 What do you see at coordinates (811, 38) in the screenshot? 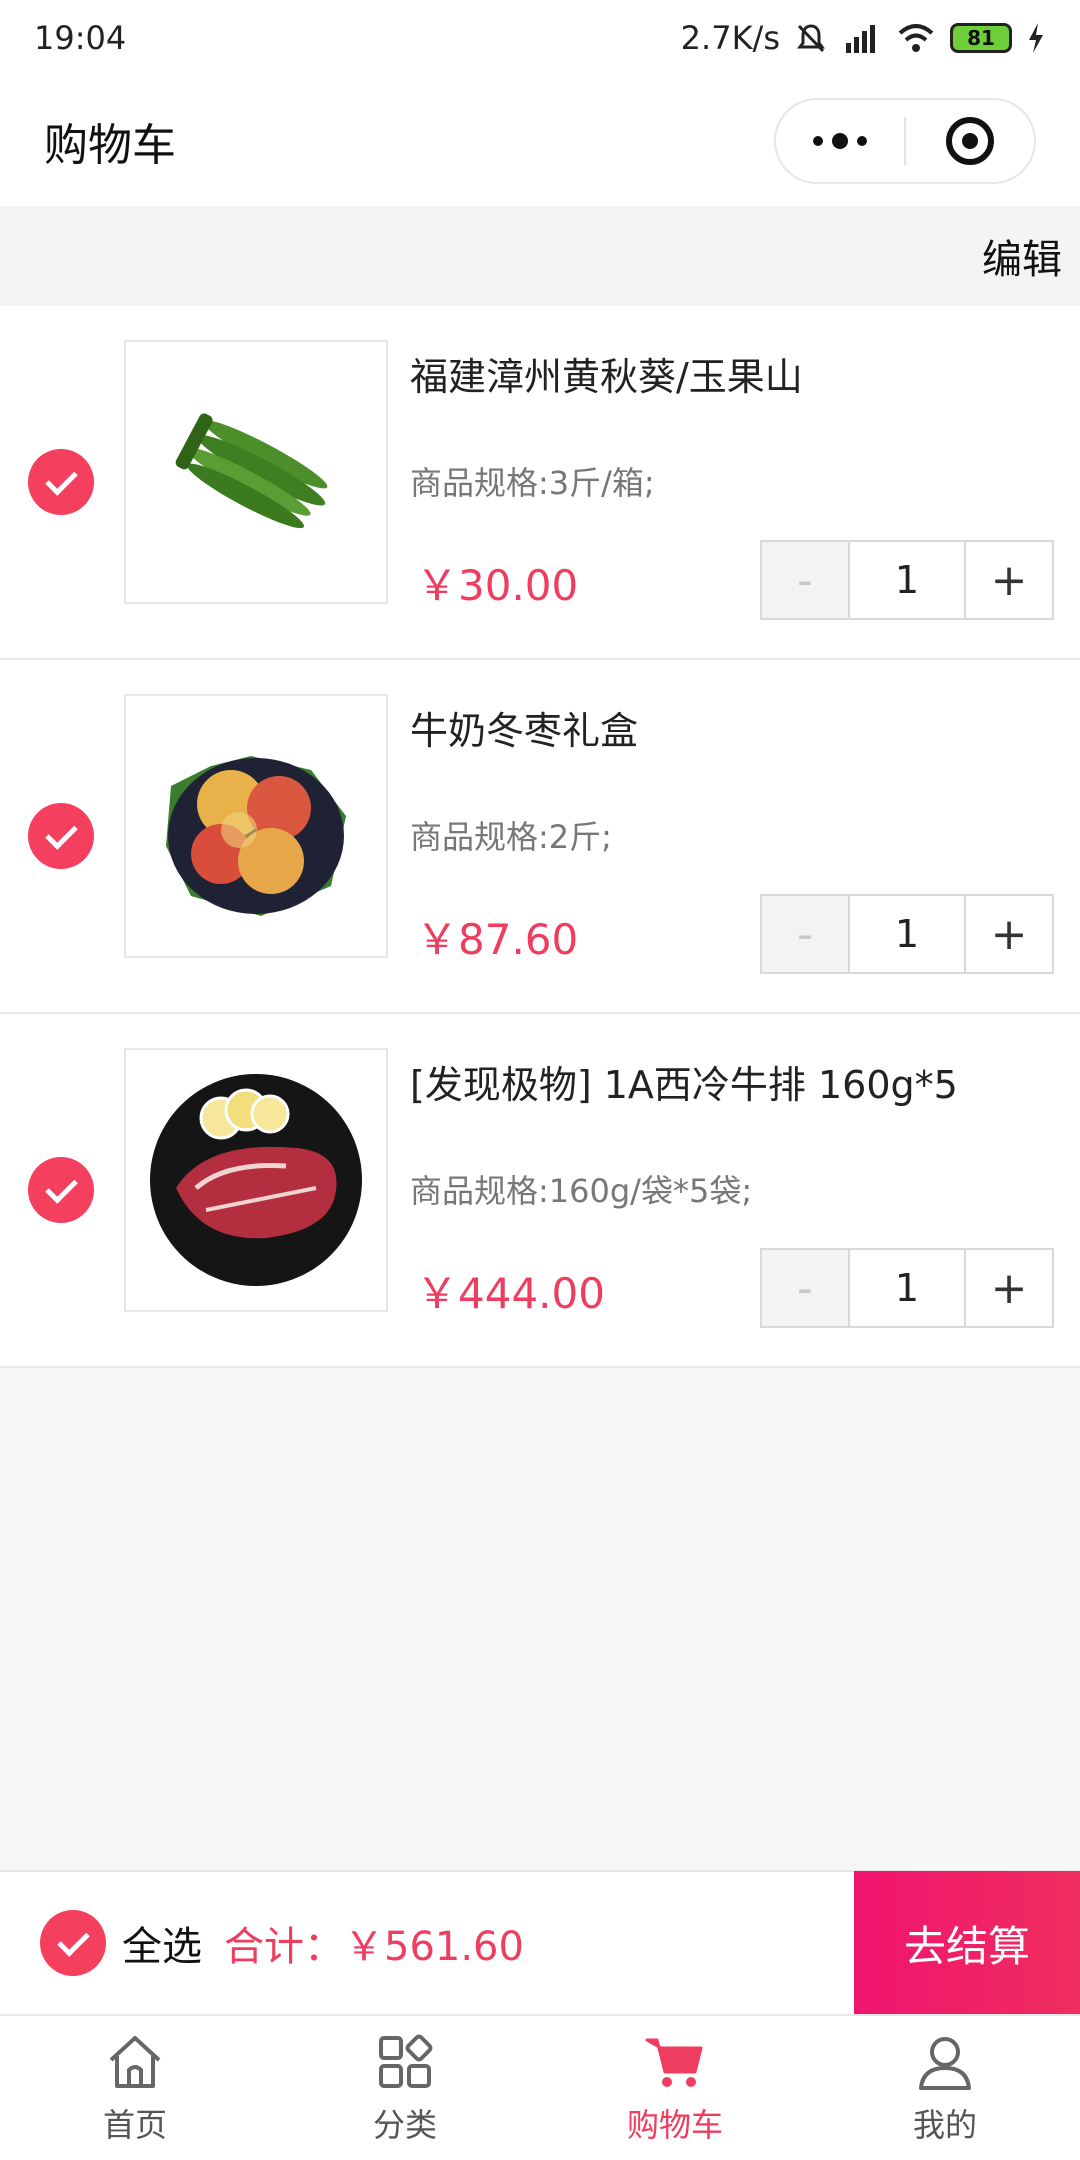
I see `mute-icon` at bounding box center [811, 38].